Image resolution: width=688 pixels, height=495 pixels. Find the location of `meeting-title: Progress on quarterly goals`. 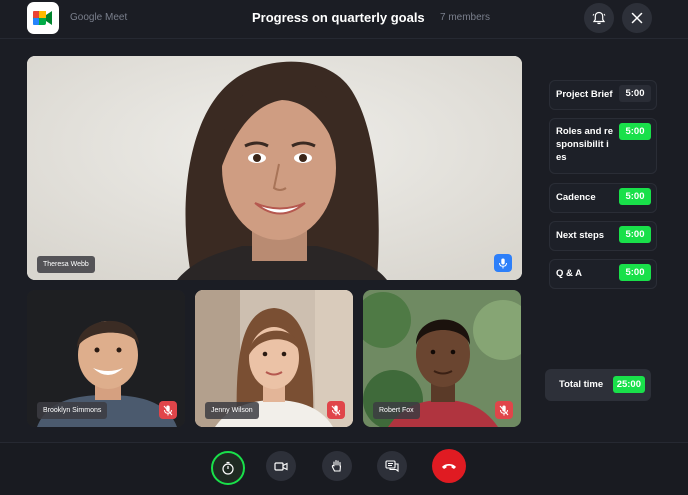

meeting-title: Progress on quarterly goals is located at coordinates (338, 17).